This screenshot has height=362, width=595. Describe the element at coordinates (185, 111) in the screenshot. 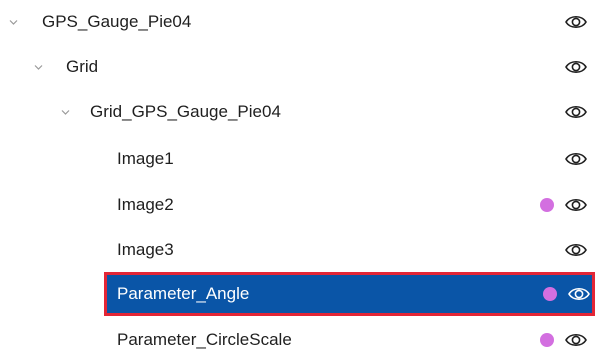

I see `tree-item-label: Grid_GPS_Gauge_Pie04` at that location.